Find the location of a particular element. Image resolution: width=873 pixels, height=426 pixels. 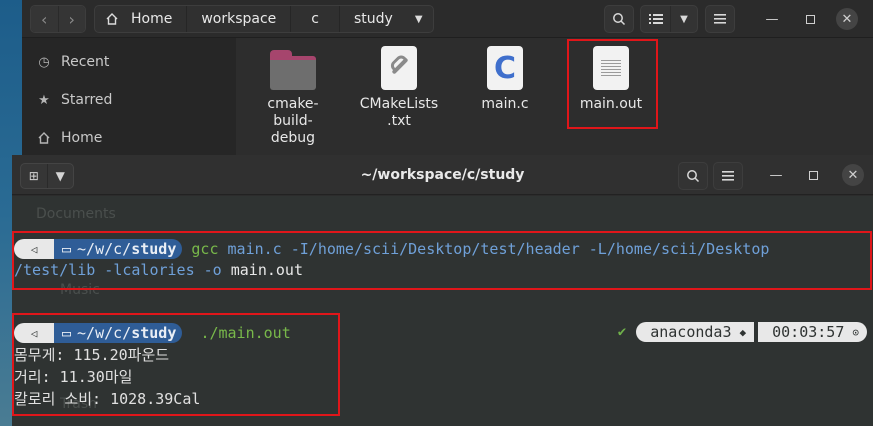

file-name: CMakeLists .txt is located at coordinates (399, 112).